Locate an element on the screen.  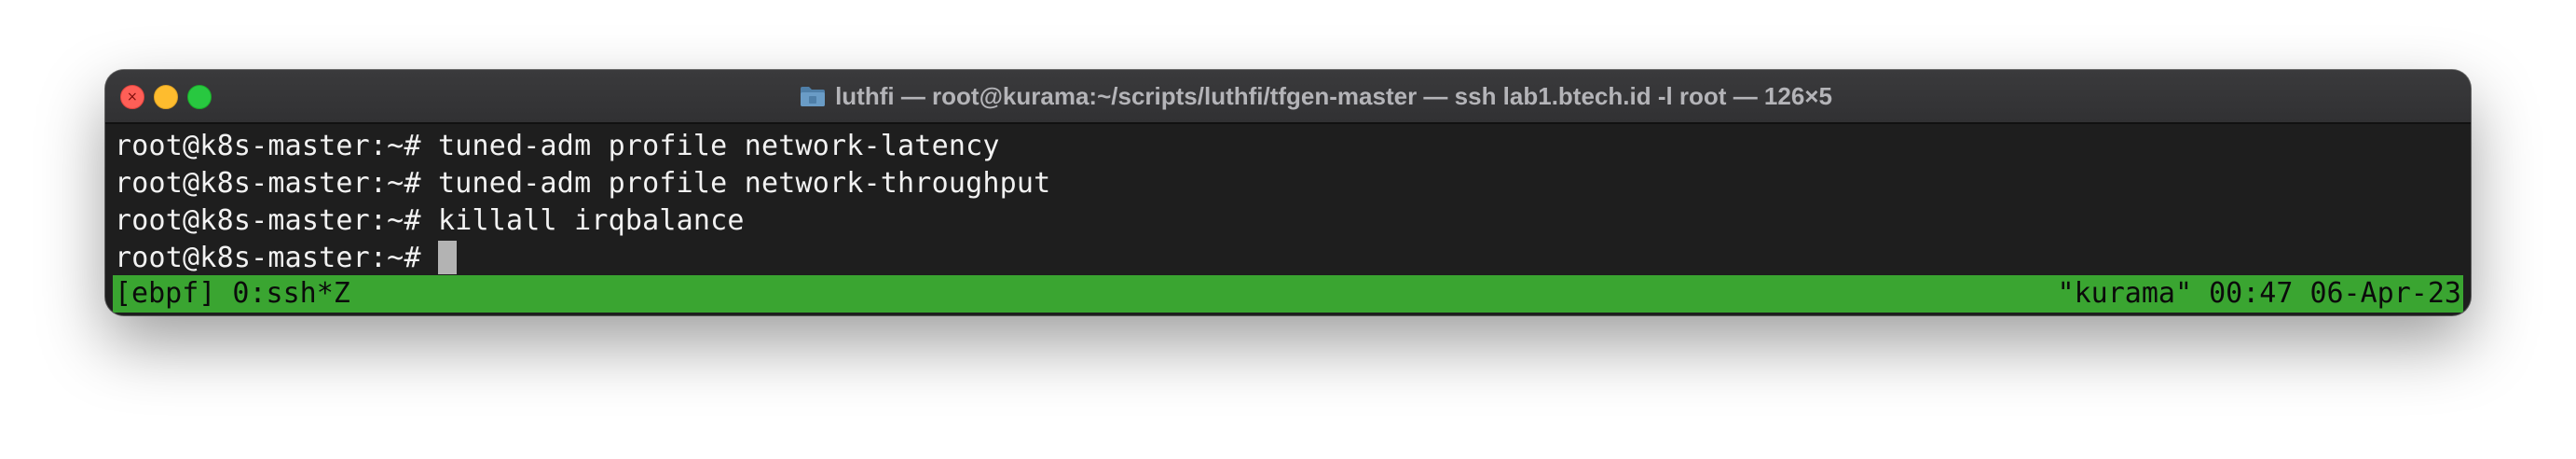
command: tuned-adm profile network-latency is located at coordinates (710, 146).